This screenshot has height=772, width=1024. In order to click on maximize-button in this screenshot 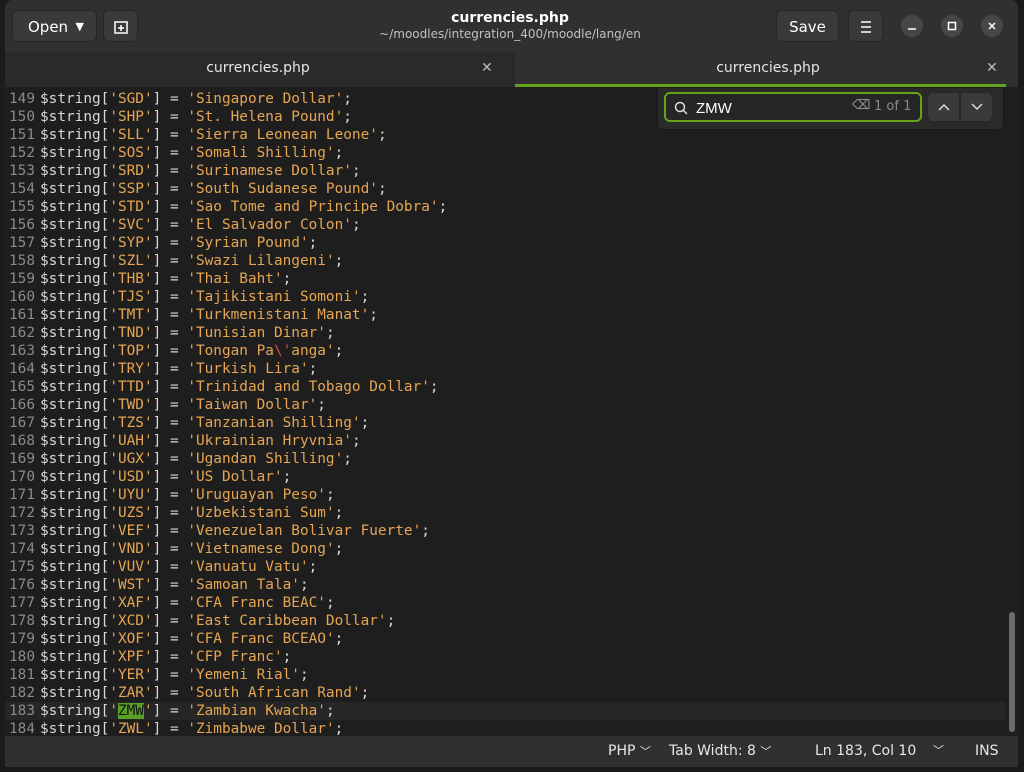, I will do `click(952, 26)`.